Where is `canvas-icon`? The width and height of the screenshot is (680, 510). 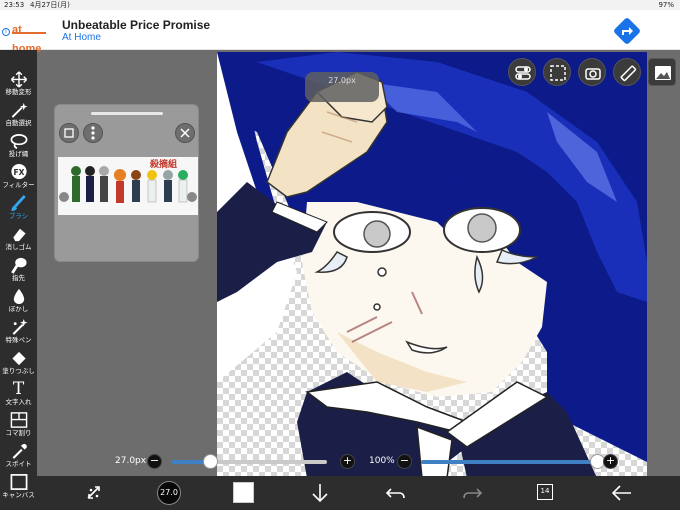 canvas-icon is located at coordinates (18, 482).